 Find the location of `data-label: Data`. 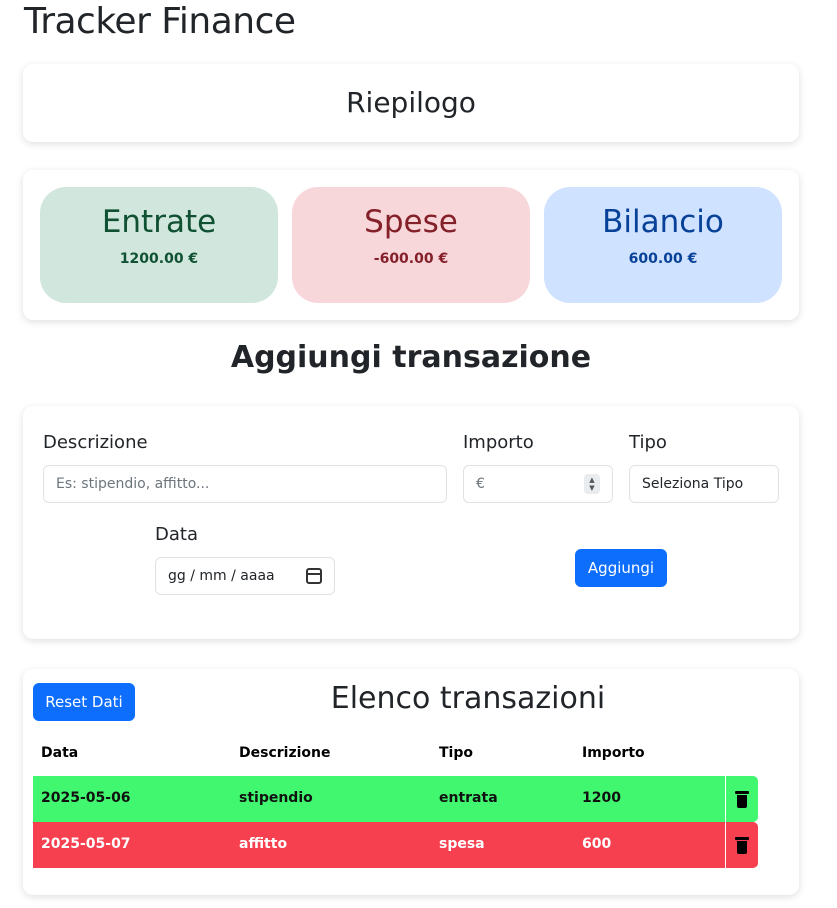

data-label: Data is located at coordinates (176, 534).